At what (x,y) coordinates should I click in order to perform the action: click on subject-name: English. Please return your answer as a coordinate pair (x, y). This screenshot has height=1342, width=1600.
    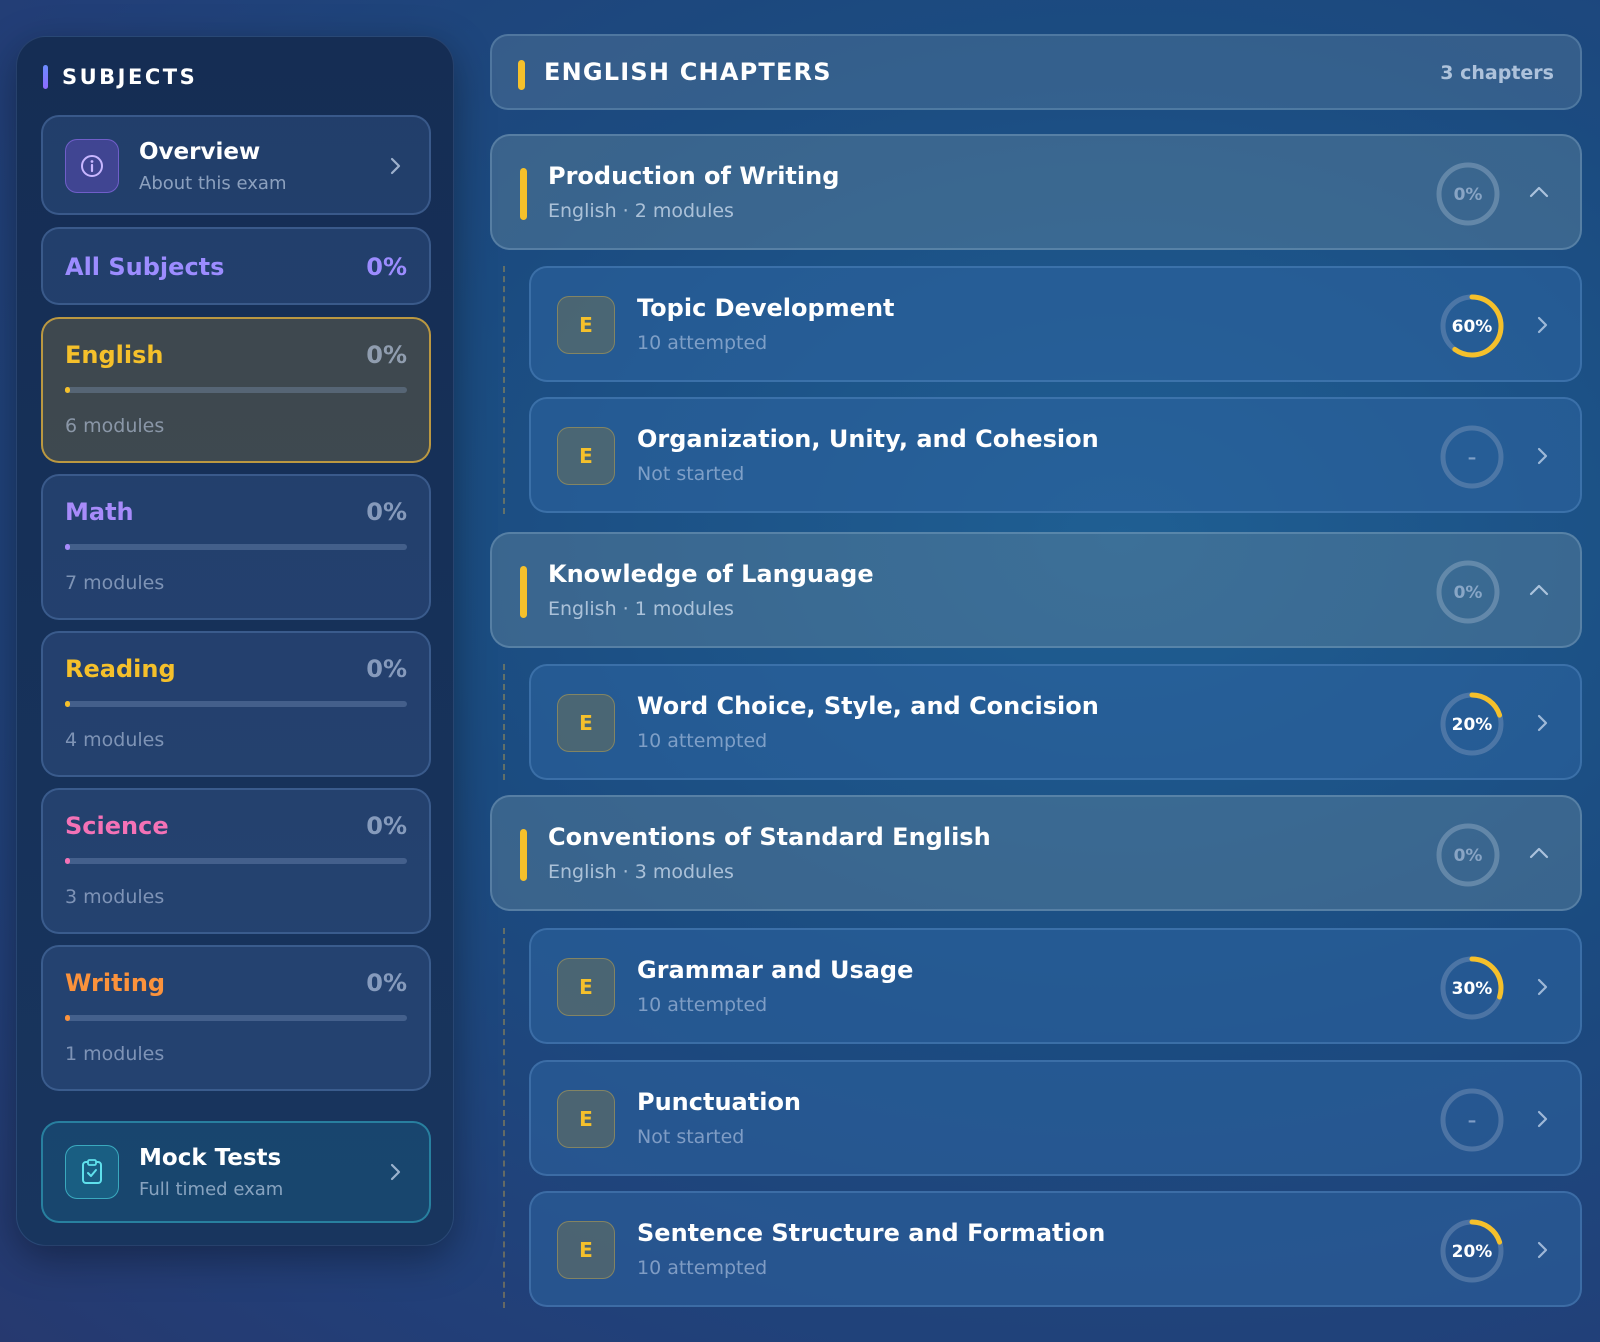
    Looking at the image, I should click on (114, 355).